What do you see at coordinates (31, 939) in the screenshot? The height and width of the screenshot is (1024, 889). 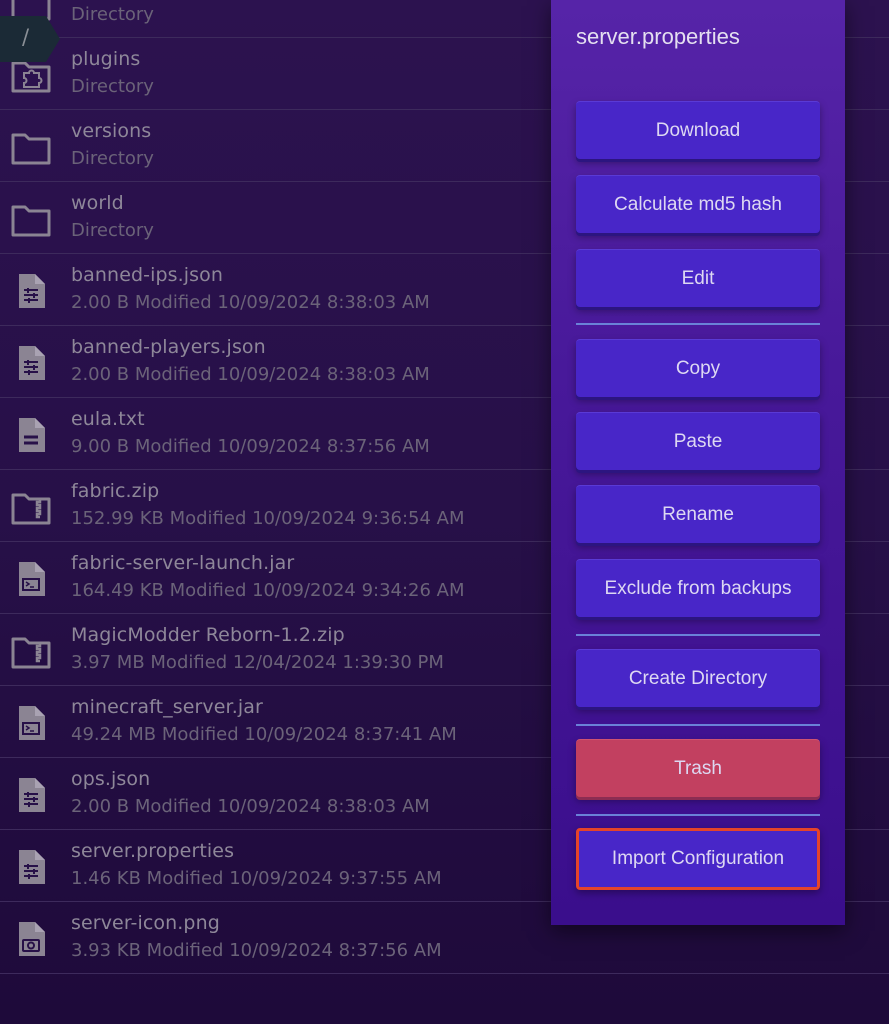 I see `image-file-icon` at bounding box center [31, 939].